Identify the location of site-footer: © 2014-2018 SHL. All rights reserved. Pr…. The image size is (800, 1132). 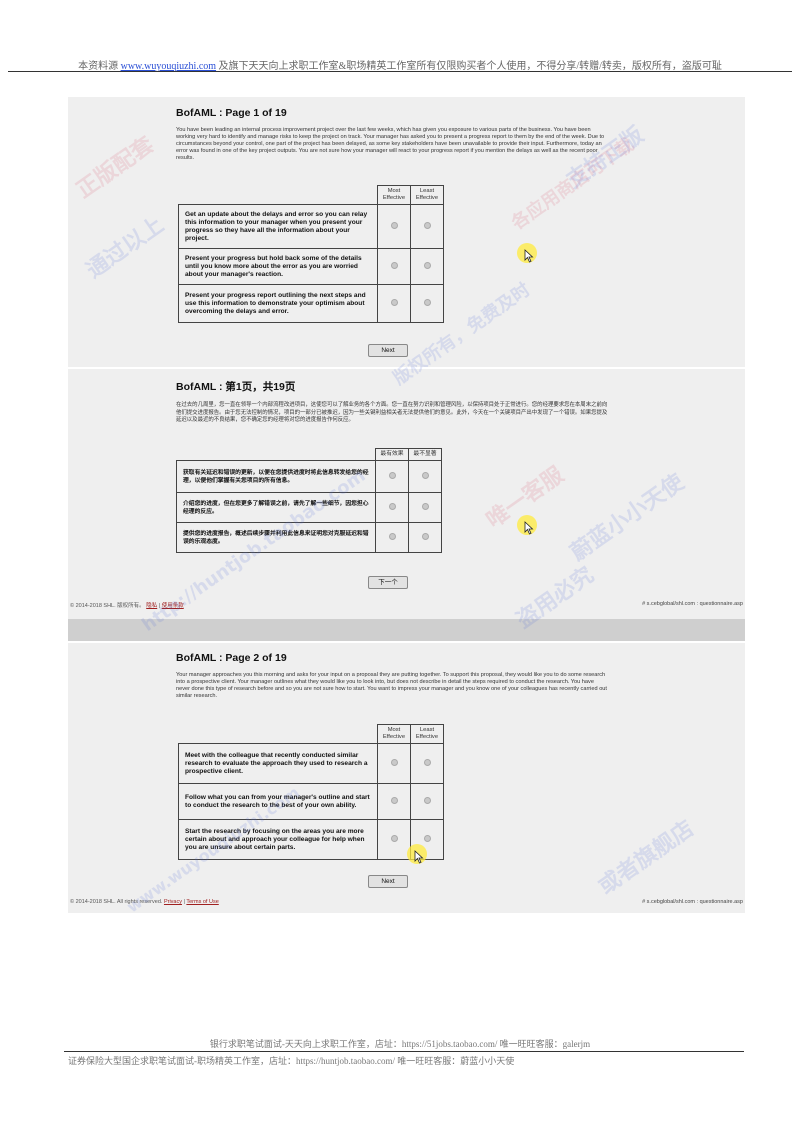
(406, 902).